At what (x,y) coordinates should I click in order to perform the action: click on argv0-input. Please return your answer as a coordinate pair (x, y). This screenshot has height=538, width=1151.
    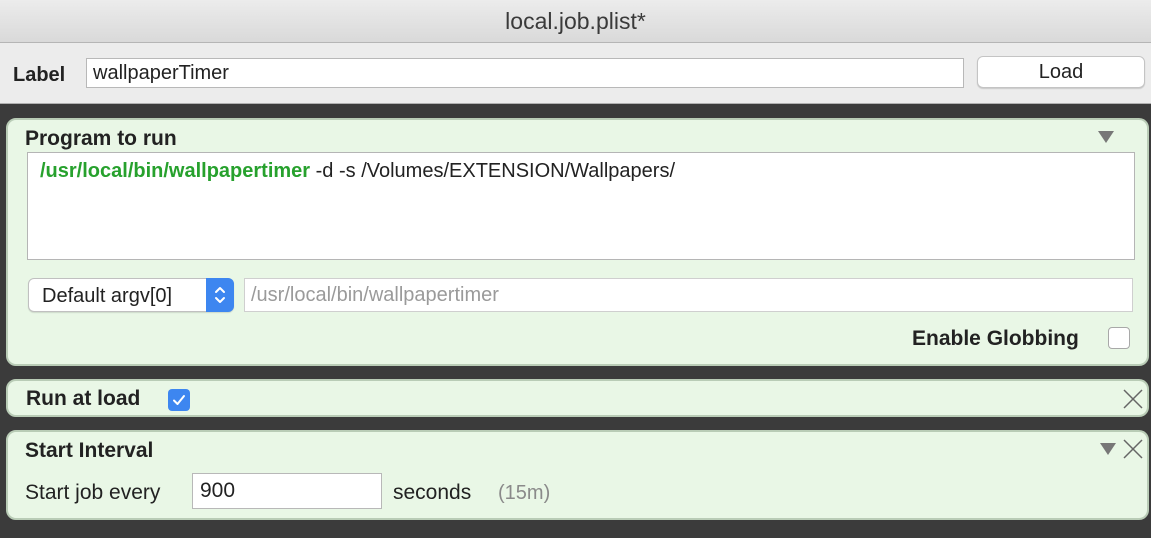
    Looking at the image, I should click on (688, 295).